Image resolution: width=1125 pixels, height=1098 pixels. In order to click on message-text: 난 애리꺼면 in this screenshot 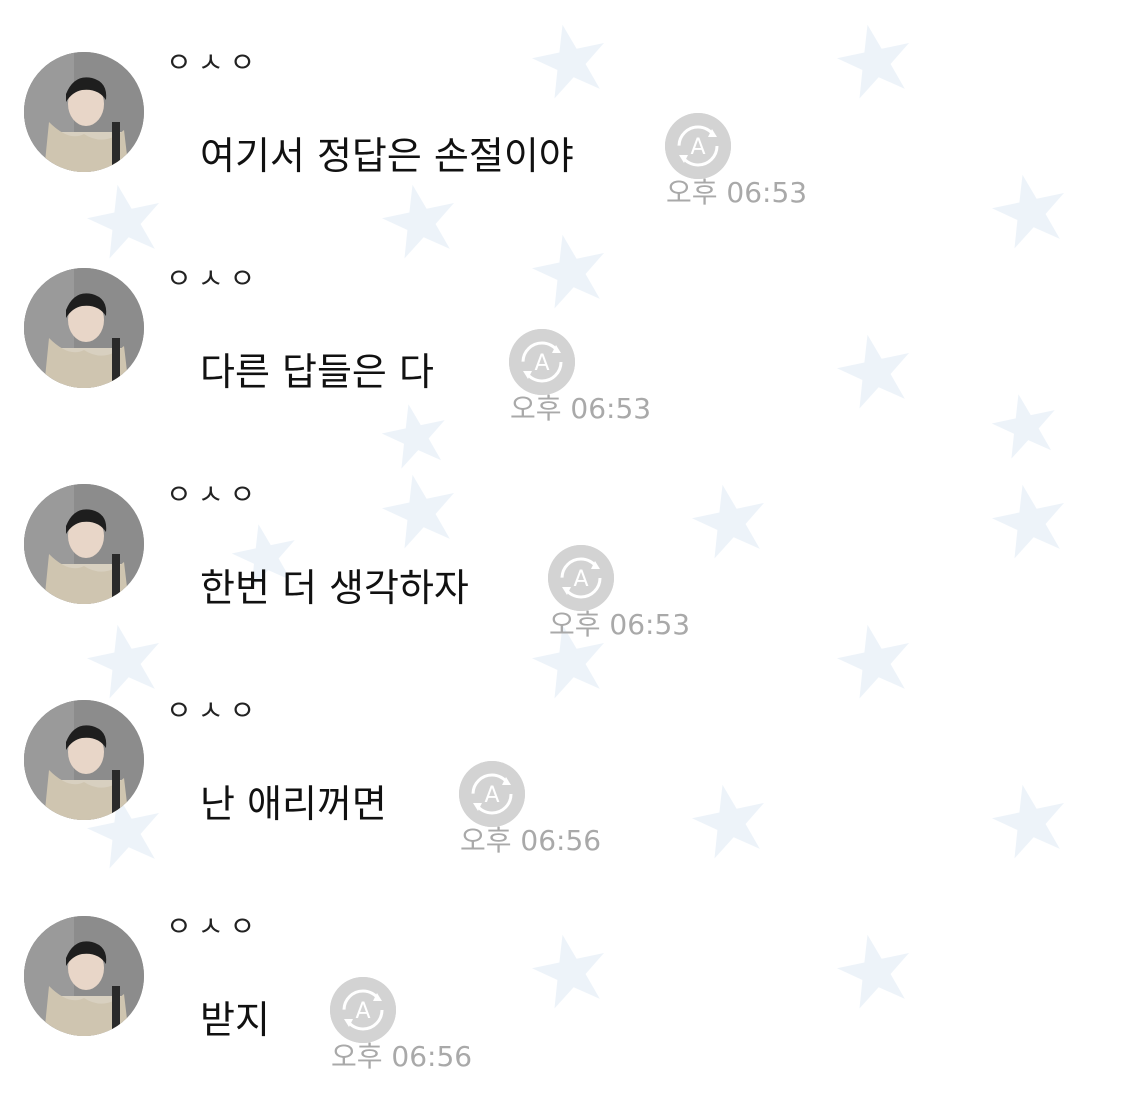, I will do `click(293, 804)`.